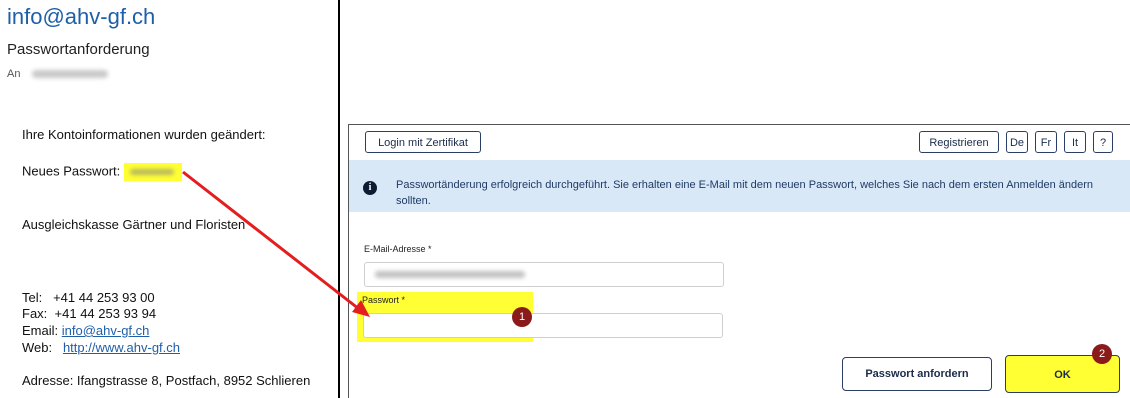 This screenshot has height=398, width=1130. What do you see at coordinates (361, 308) in the screenshot?
I see `arrow-head-icon` at bounding box center [361, 308].